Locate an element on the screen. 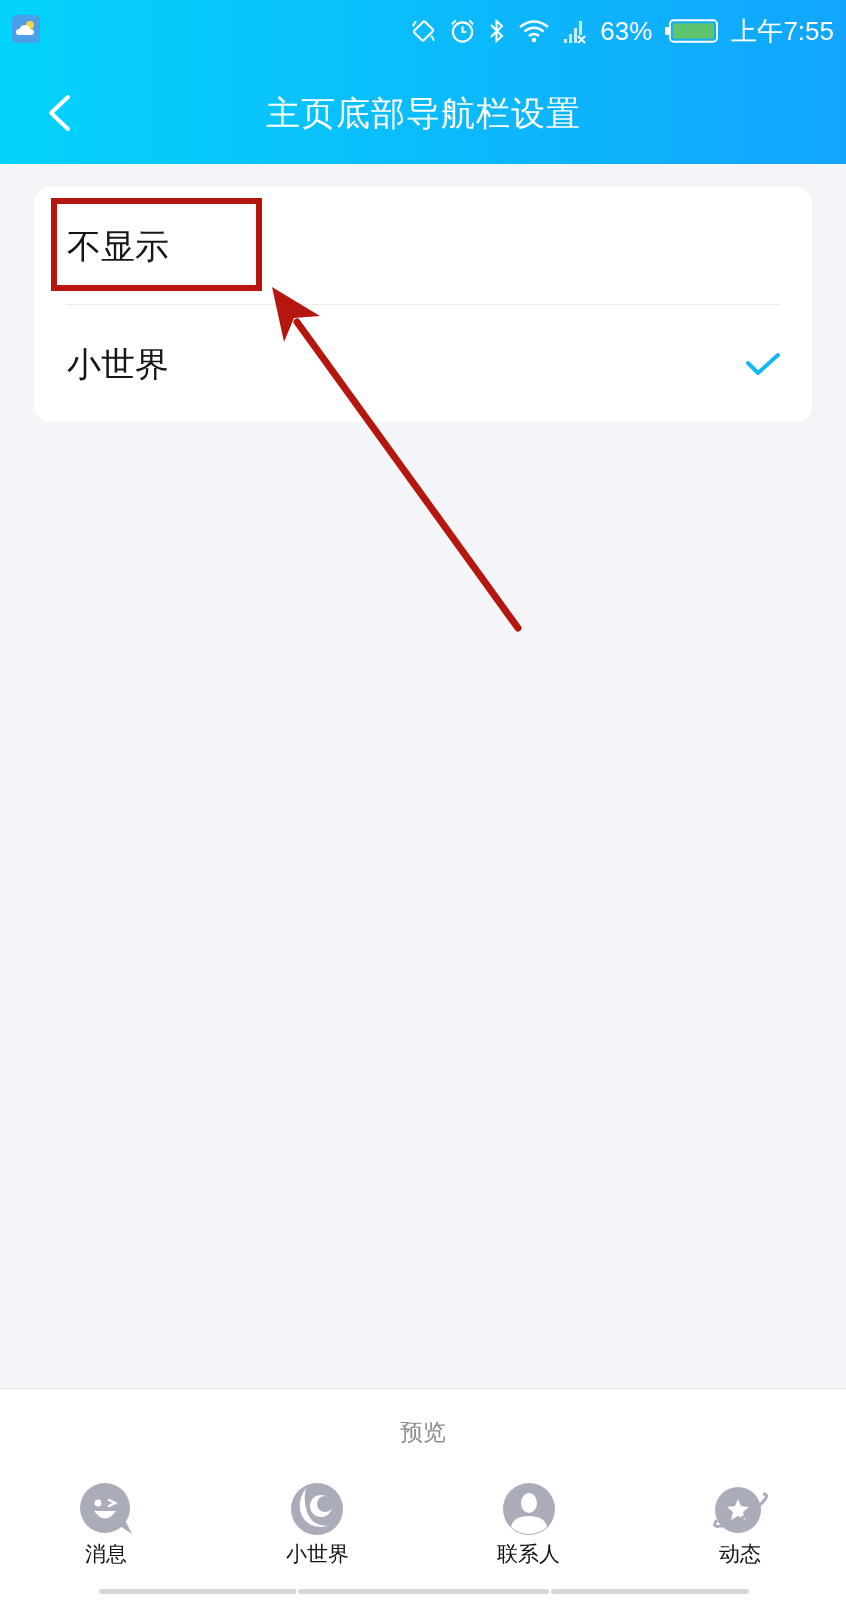 The width and height of the screenshot is (846, 1600). crescent-icon is located at coordinates (317, 1509).